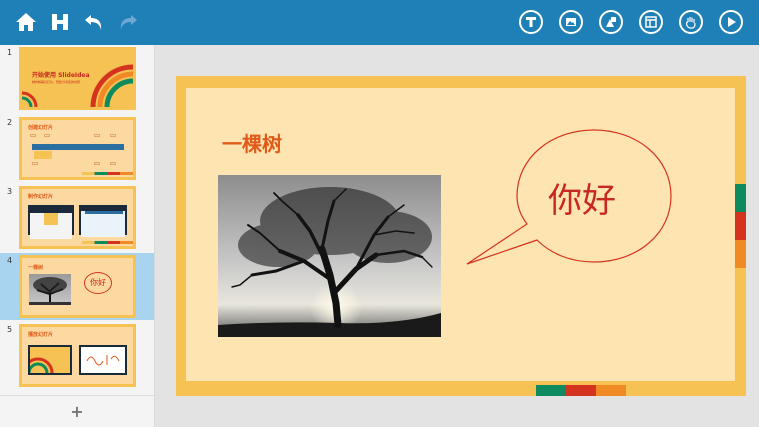 The width and height of the screenshot is (759, 427). Describe the element at coordinates (61, 75) in the screenshot. I see `slide-thumb-title: 开始使用 SlideIdea` at that location.